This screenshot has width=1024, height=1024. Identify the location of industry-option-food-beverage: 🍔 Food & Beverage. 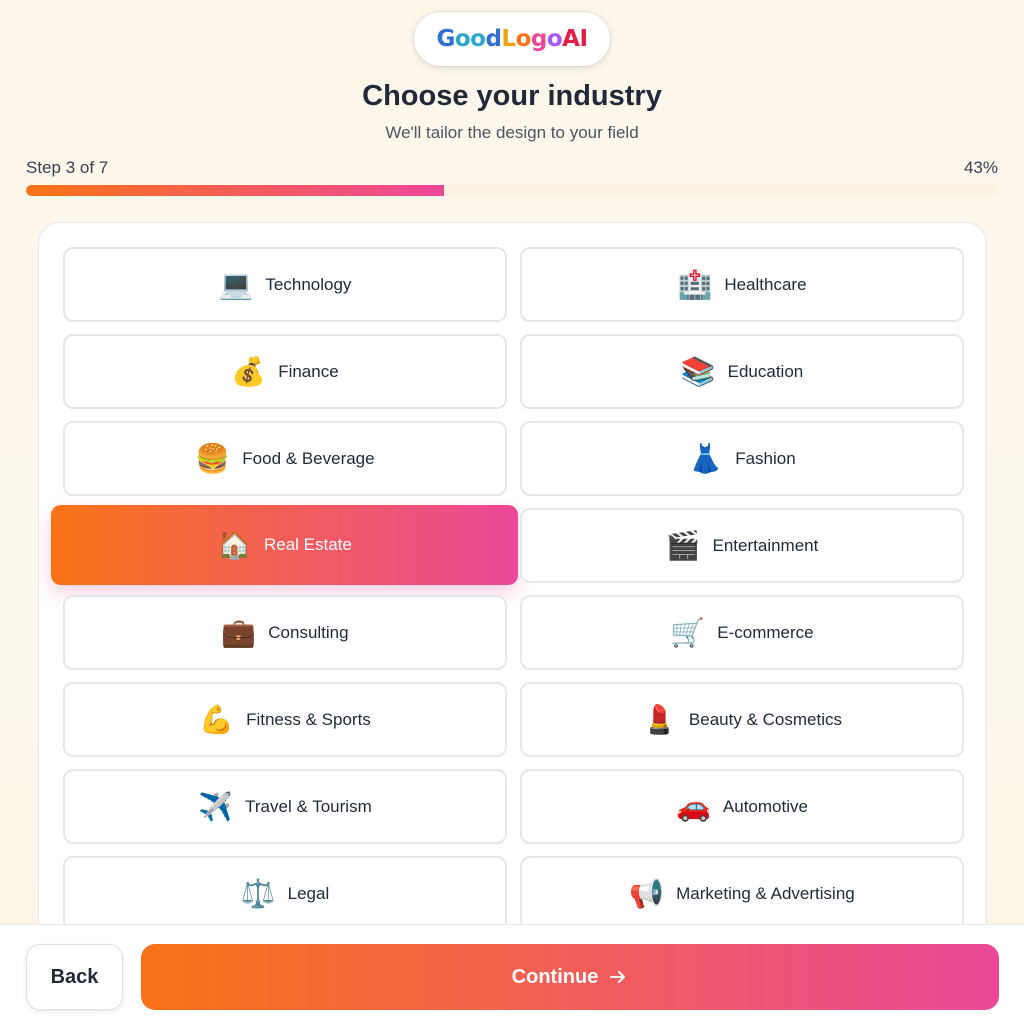
(285, 458).